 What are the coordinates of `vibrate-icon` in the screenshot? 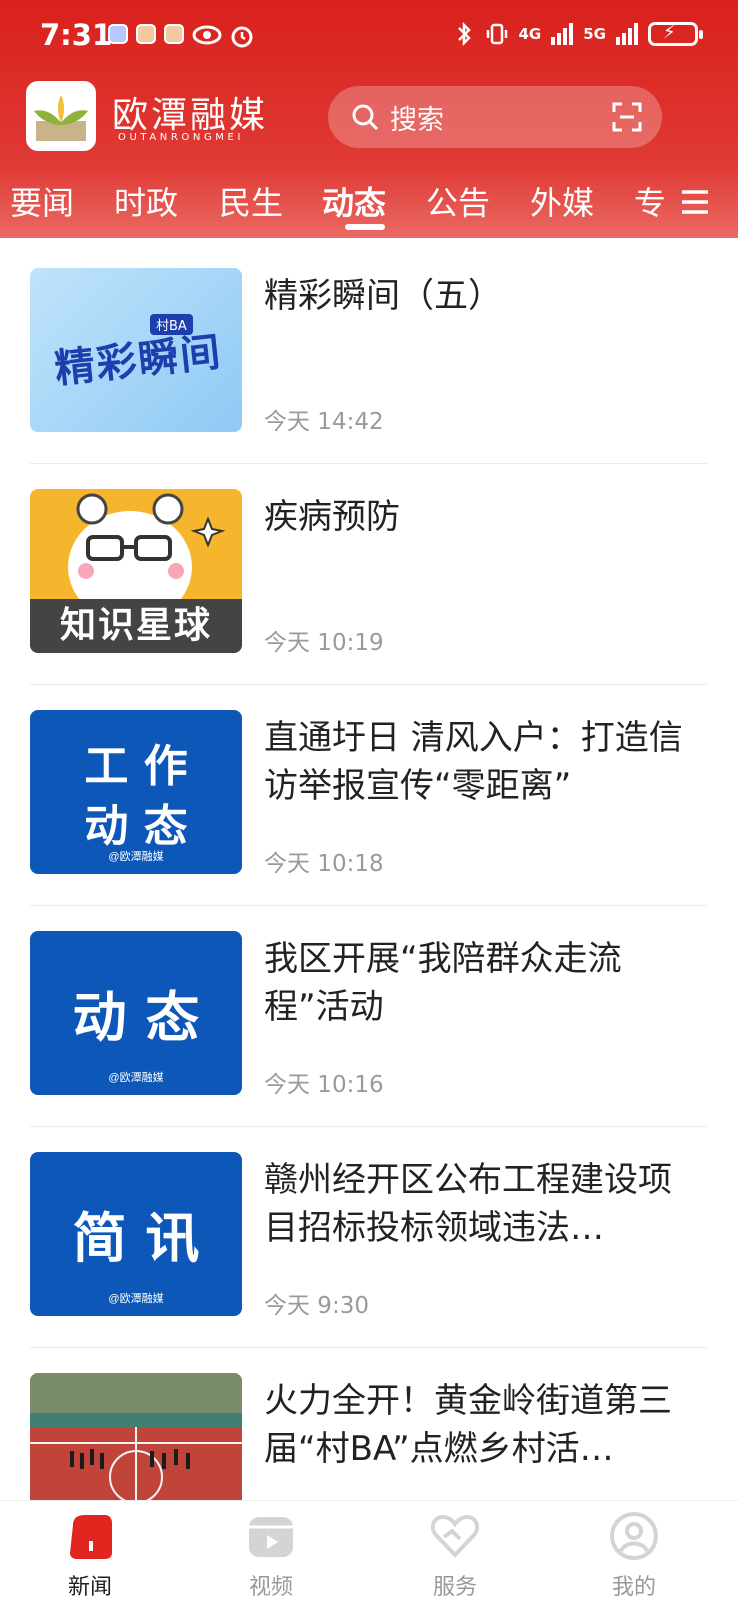 It's located at (496, 34).